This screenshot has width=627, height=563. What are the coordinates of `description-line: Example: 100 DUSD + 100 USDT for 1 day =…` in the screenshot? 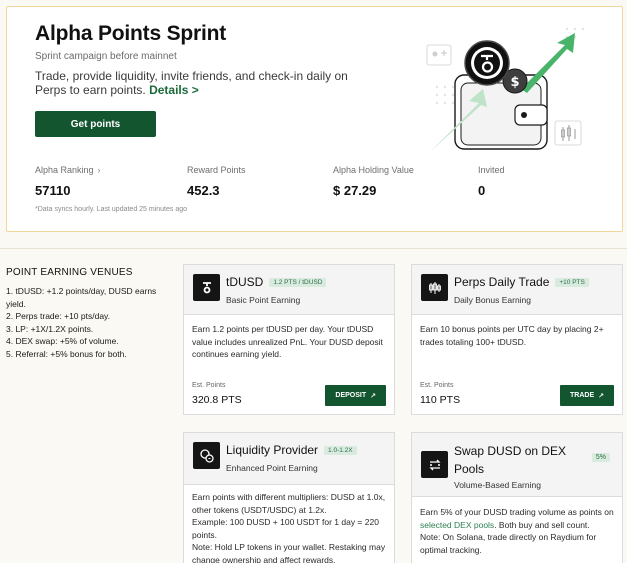 It's located at (285, 528).